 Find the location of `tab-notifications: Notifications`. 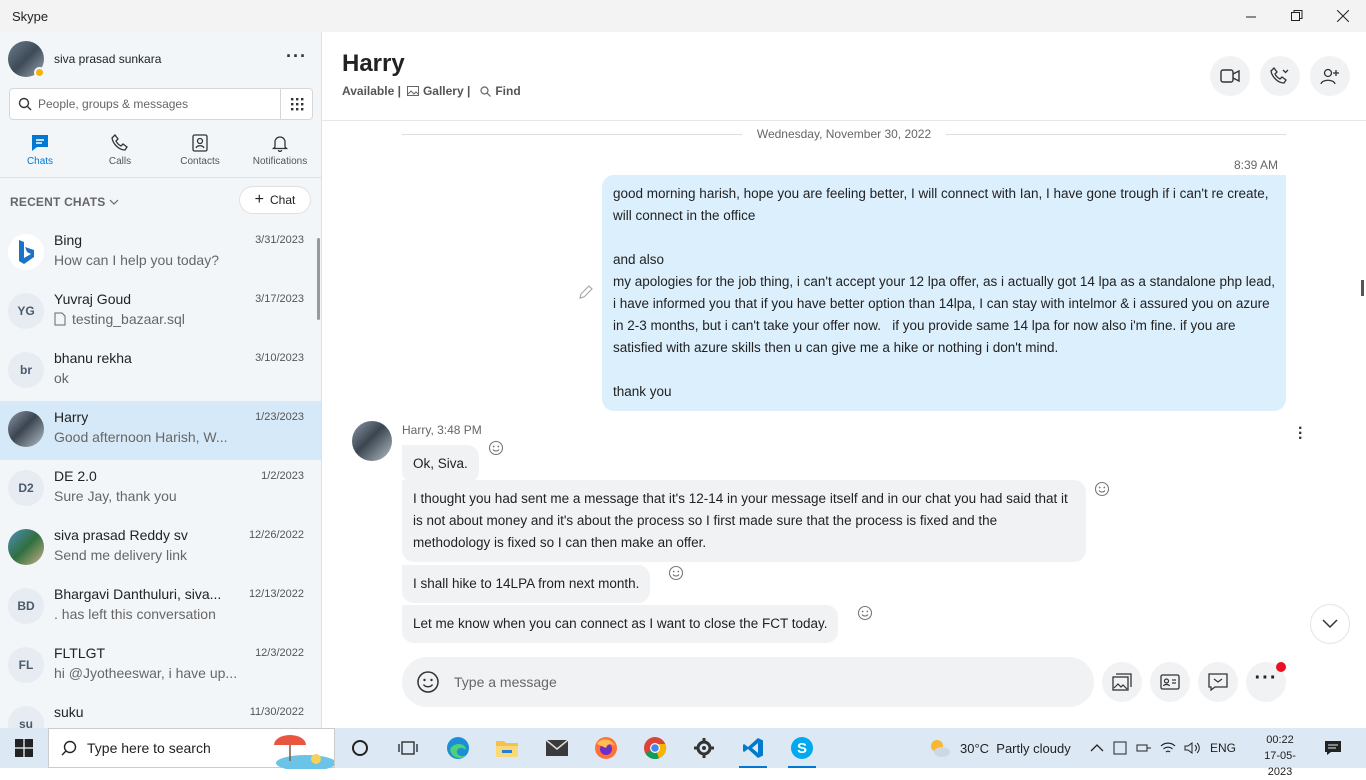

tab-notifications: Notifications is located at coordinates (280, 153).